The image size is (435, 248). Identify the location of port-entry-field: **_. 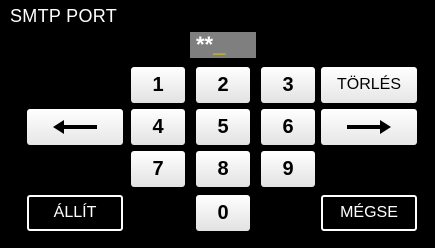
(223, 45).